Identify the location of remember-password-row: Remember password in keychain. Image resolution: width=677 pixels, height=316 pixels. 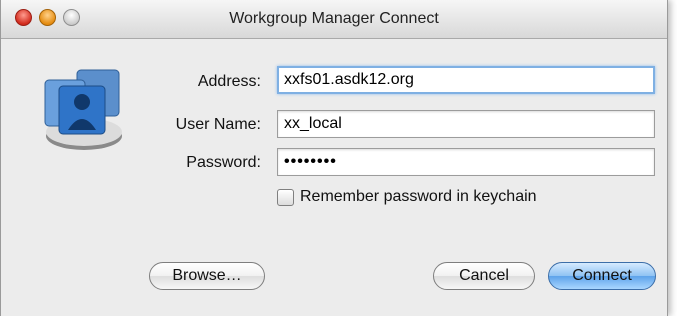
(407, 197).